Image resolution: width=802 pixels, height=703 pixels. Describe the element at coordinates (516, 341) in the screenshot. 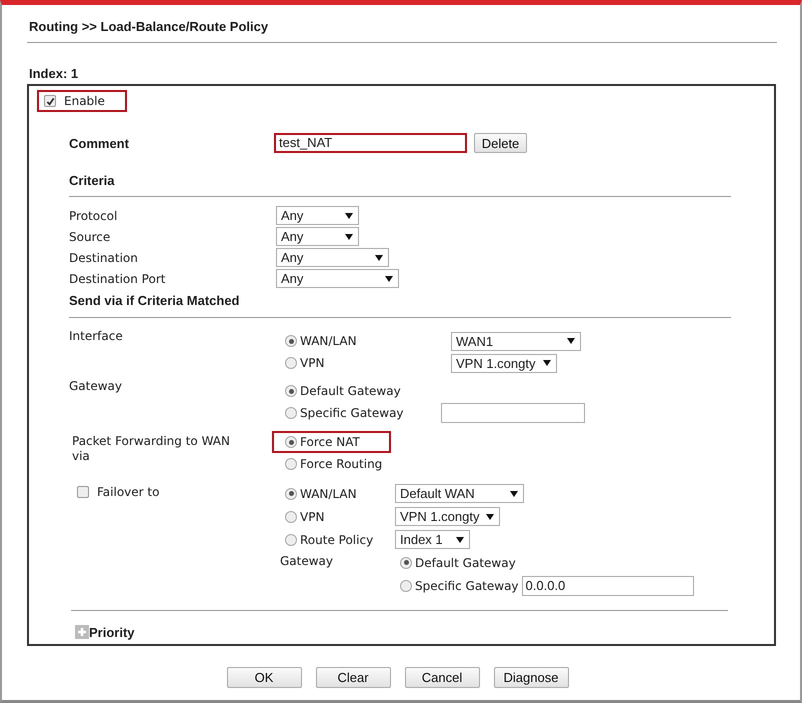

I see `dropdown: WAN1` at that location.